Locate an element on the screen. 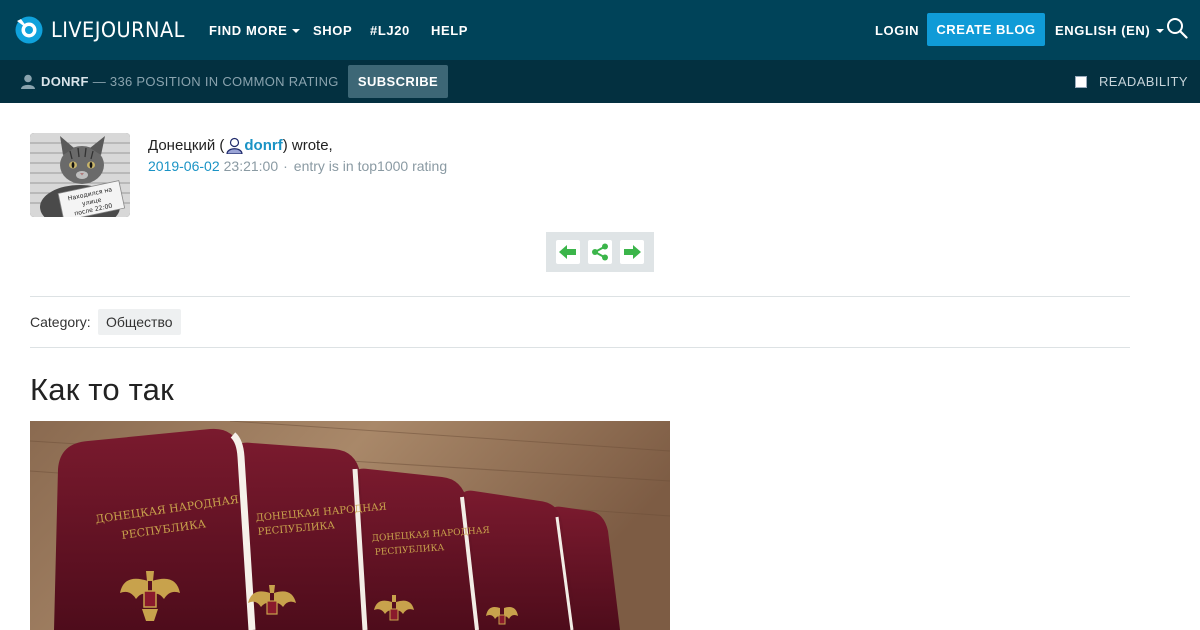  journal-rating: — 336 POSITION IN COMMON RATING is located at coordinates (215, 81).